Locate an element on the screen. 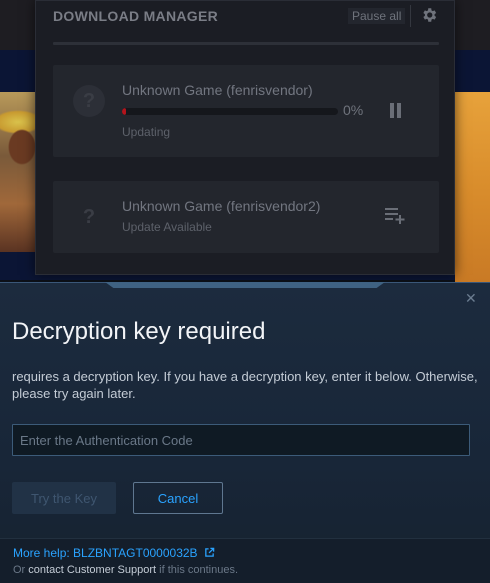  support-prefix: Or is located at coordinates (19, 570).